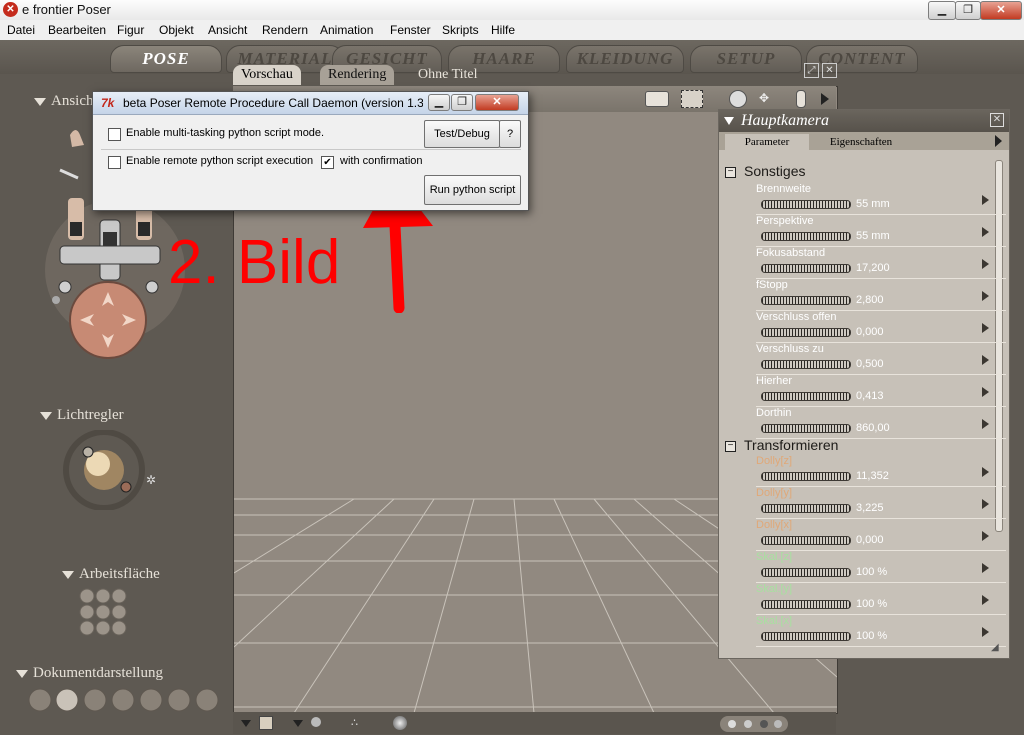 The height and width of the screenshot is (735, 1024). What do you see at coordinates (729, 121) in the screenshot?
I see `collapse-triangle-icon` at bounding box center [729, 121].